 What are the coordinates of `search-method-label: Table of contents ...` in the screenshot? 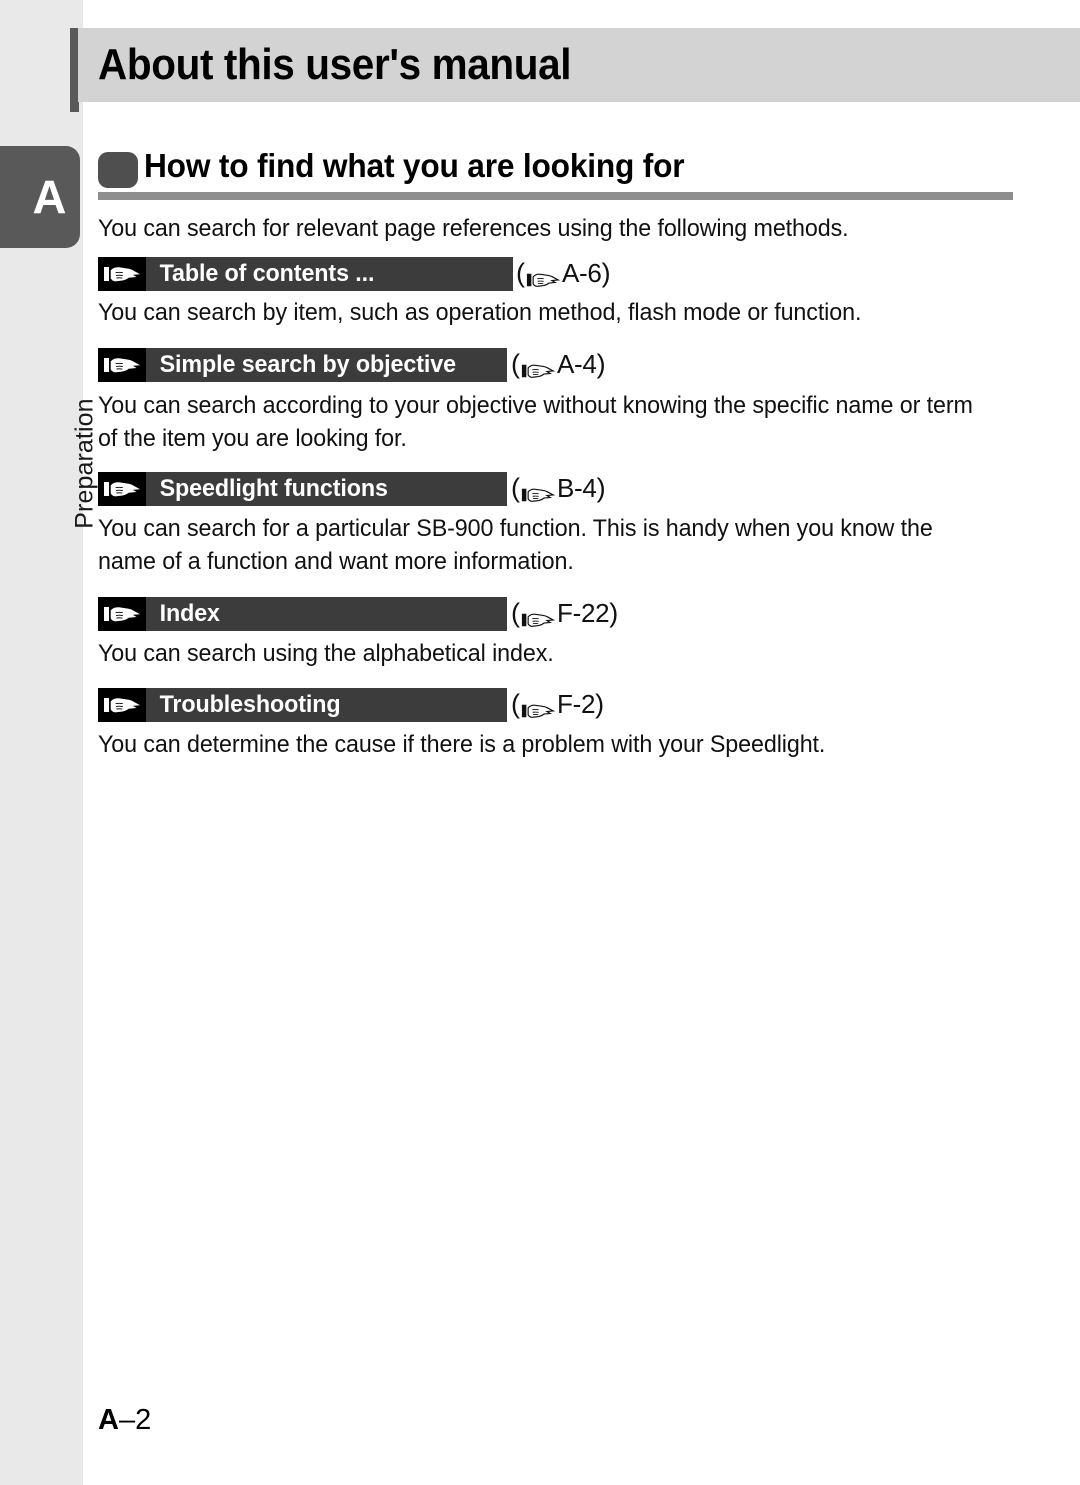 It's located at (267, 273).